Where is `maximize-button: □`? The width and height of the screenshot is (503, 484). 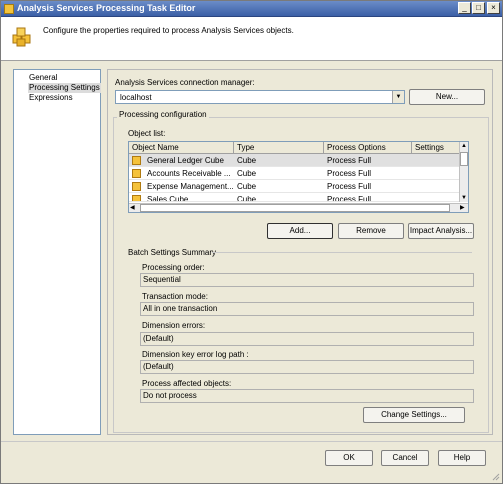 maximize-button: □ is located at coordinates (478, 8).